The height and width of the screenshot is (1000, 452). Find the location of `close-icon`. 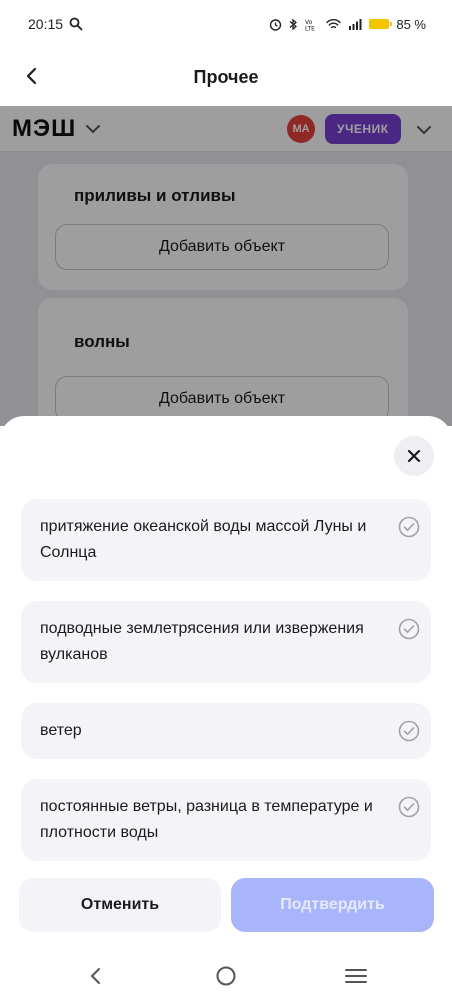

close-icon is located at coordinates (414, 456).